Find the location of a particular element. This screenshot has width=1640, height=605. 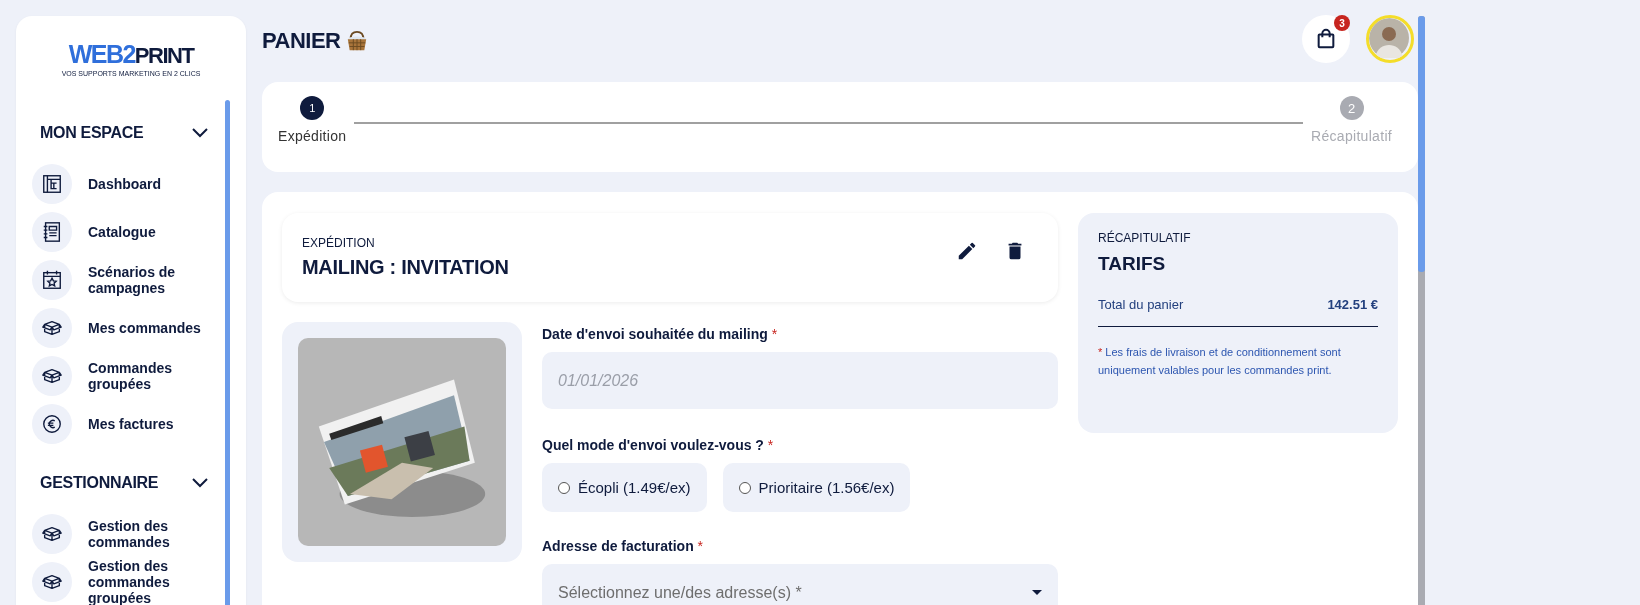

section-title: GESTIONNAIRE is located at coordinates (99, 483).